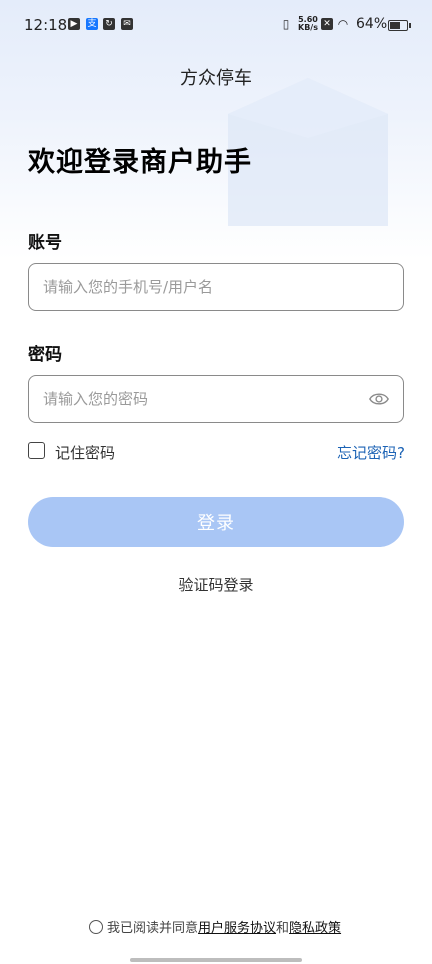 Image resolution: width=432 pixels, height=964 pixels. Describe the element at coordinates (92, 24) in the screenshot. I see `alipay-icon: 支` at that location.